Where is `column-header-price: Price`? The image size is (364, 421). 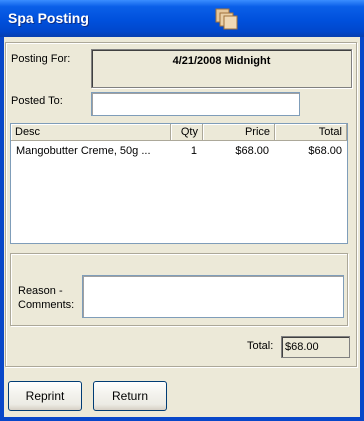 column-header-price: Price is located at coordinates (239, 132).